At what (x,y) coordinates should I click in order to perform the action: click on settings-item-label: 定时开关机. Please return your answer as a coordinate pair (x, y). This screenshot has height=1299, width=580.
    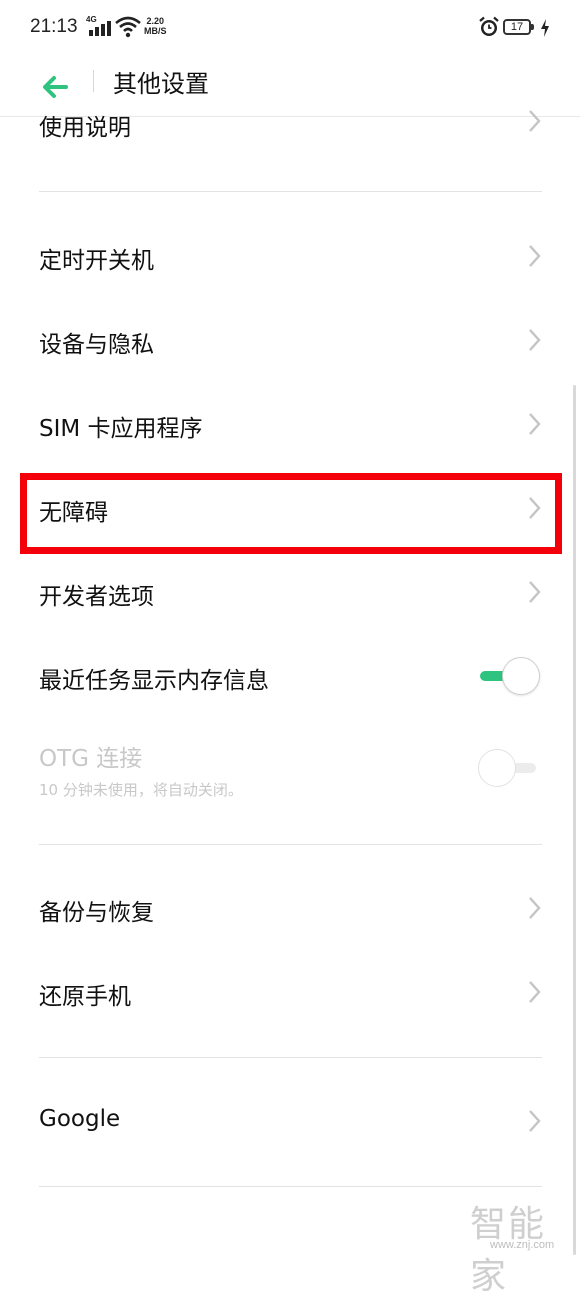
    Looking at the image, I should click on (96, 261).